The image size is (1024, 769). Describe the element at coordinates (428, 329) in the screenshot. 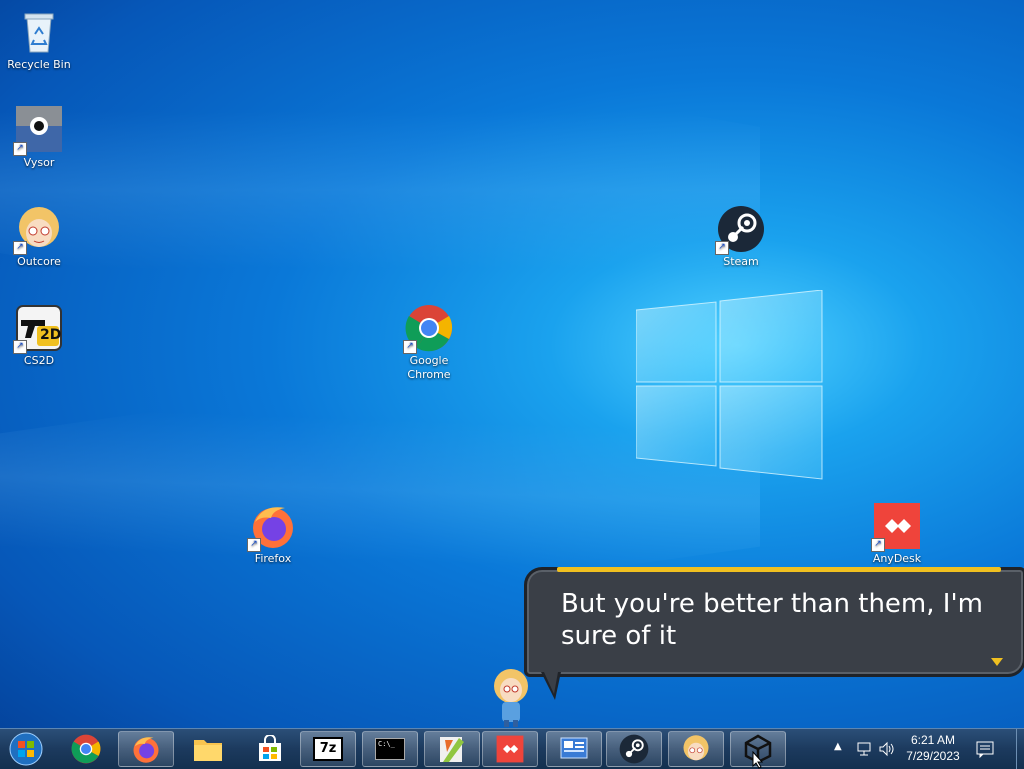

I see `chrome-icon: ↗` at that location.